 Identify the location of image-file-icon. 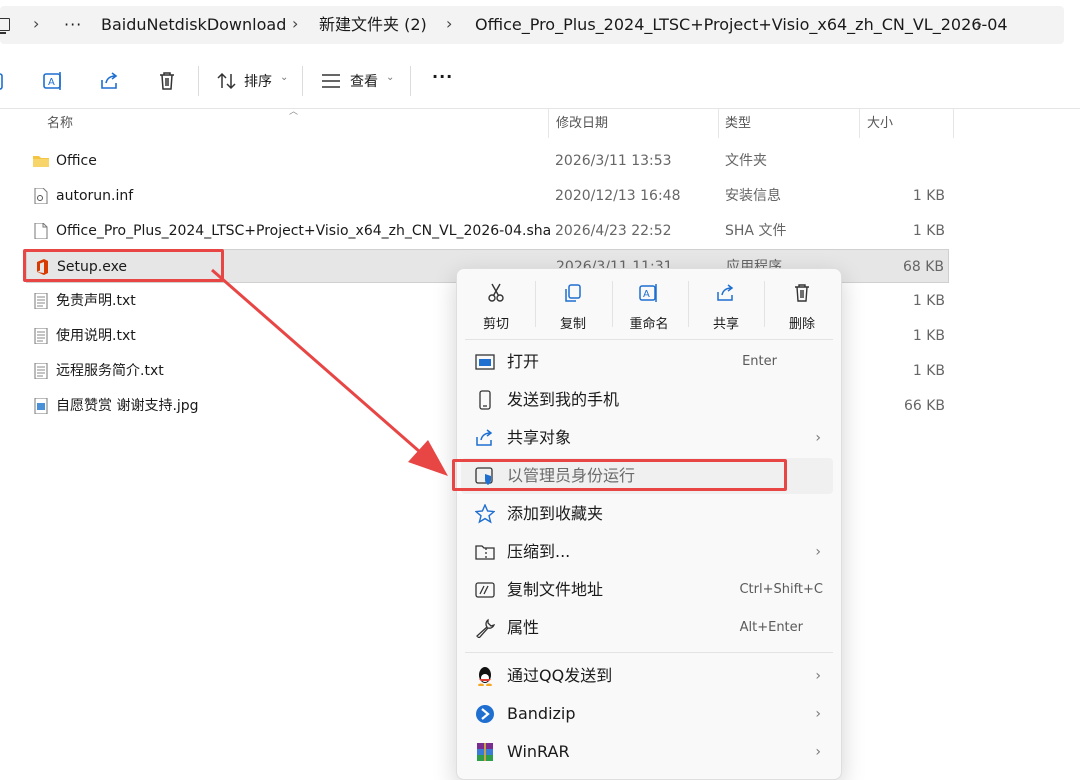
(41, 406).